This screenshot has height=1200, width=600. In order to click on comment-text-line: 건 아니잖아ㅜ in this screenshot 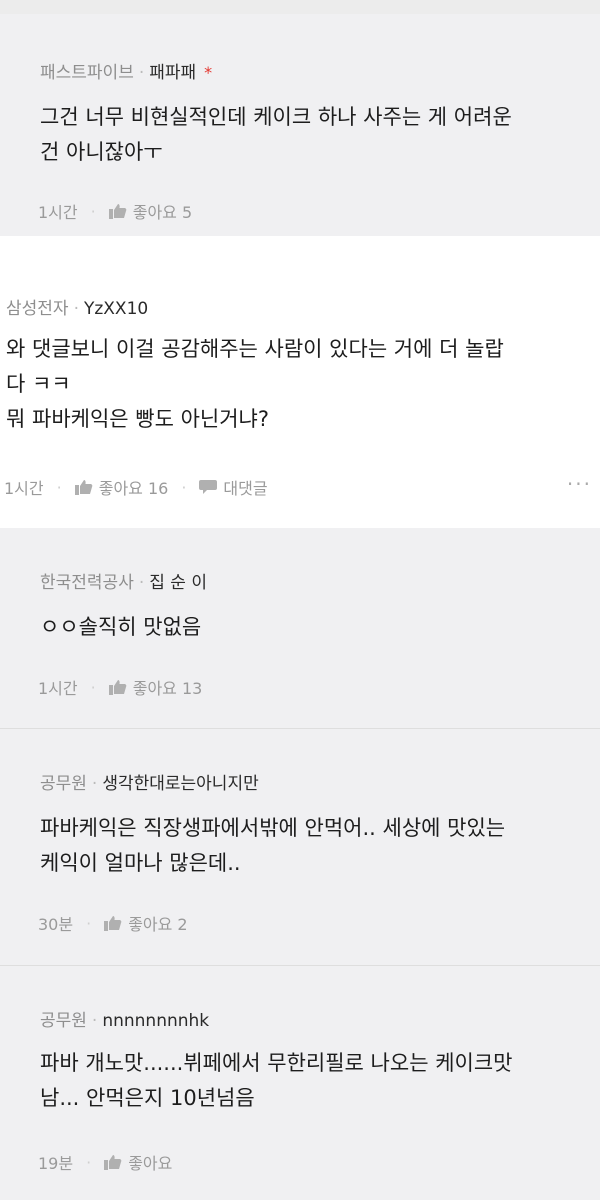, I will do `click(101, 152)`.